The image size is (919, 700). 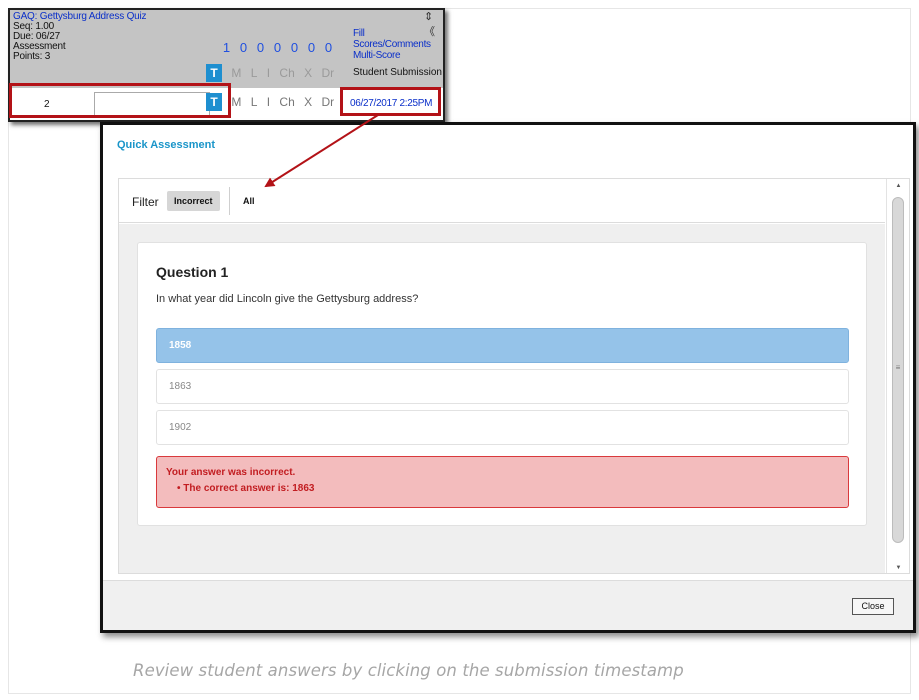 What do you see at coordinates (254, 73) in the screenshot?
I see `flag-l-header: L` at bounding box center [254, 73].